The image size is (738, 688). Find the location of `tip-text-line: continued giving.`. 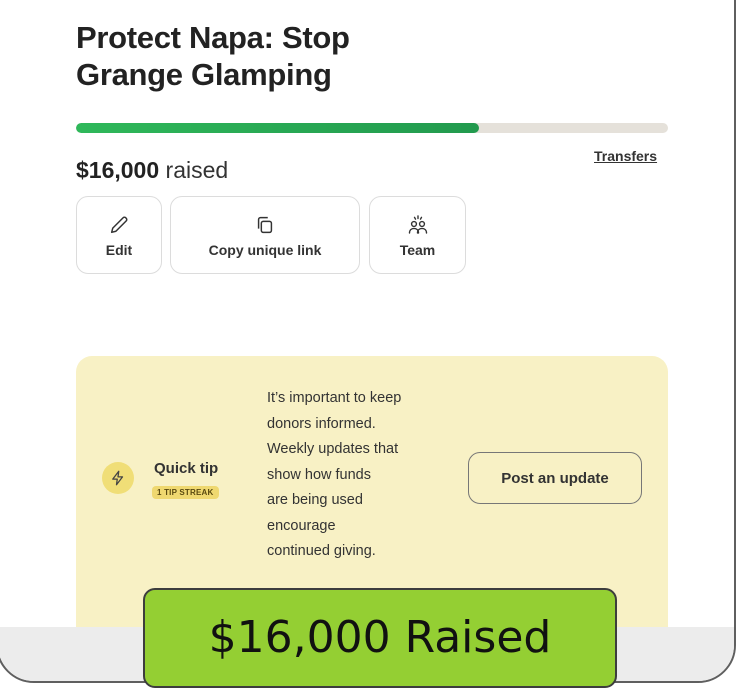

tip-text-line: continued giving. is located at coordinates (321, 551).